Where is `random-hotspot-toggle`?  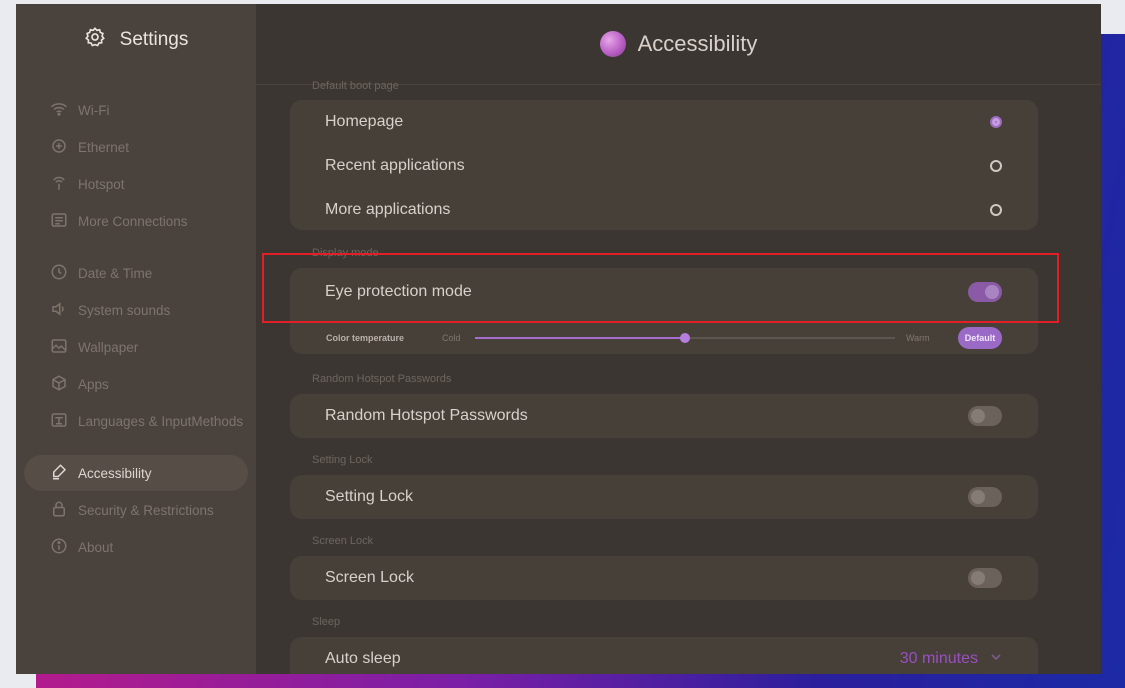 random-hotspot-toggle is located at coordinates (985, 416).